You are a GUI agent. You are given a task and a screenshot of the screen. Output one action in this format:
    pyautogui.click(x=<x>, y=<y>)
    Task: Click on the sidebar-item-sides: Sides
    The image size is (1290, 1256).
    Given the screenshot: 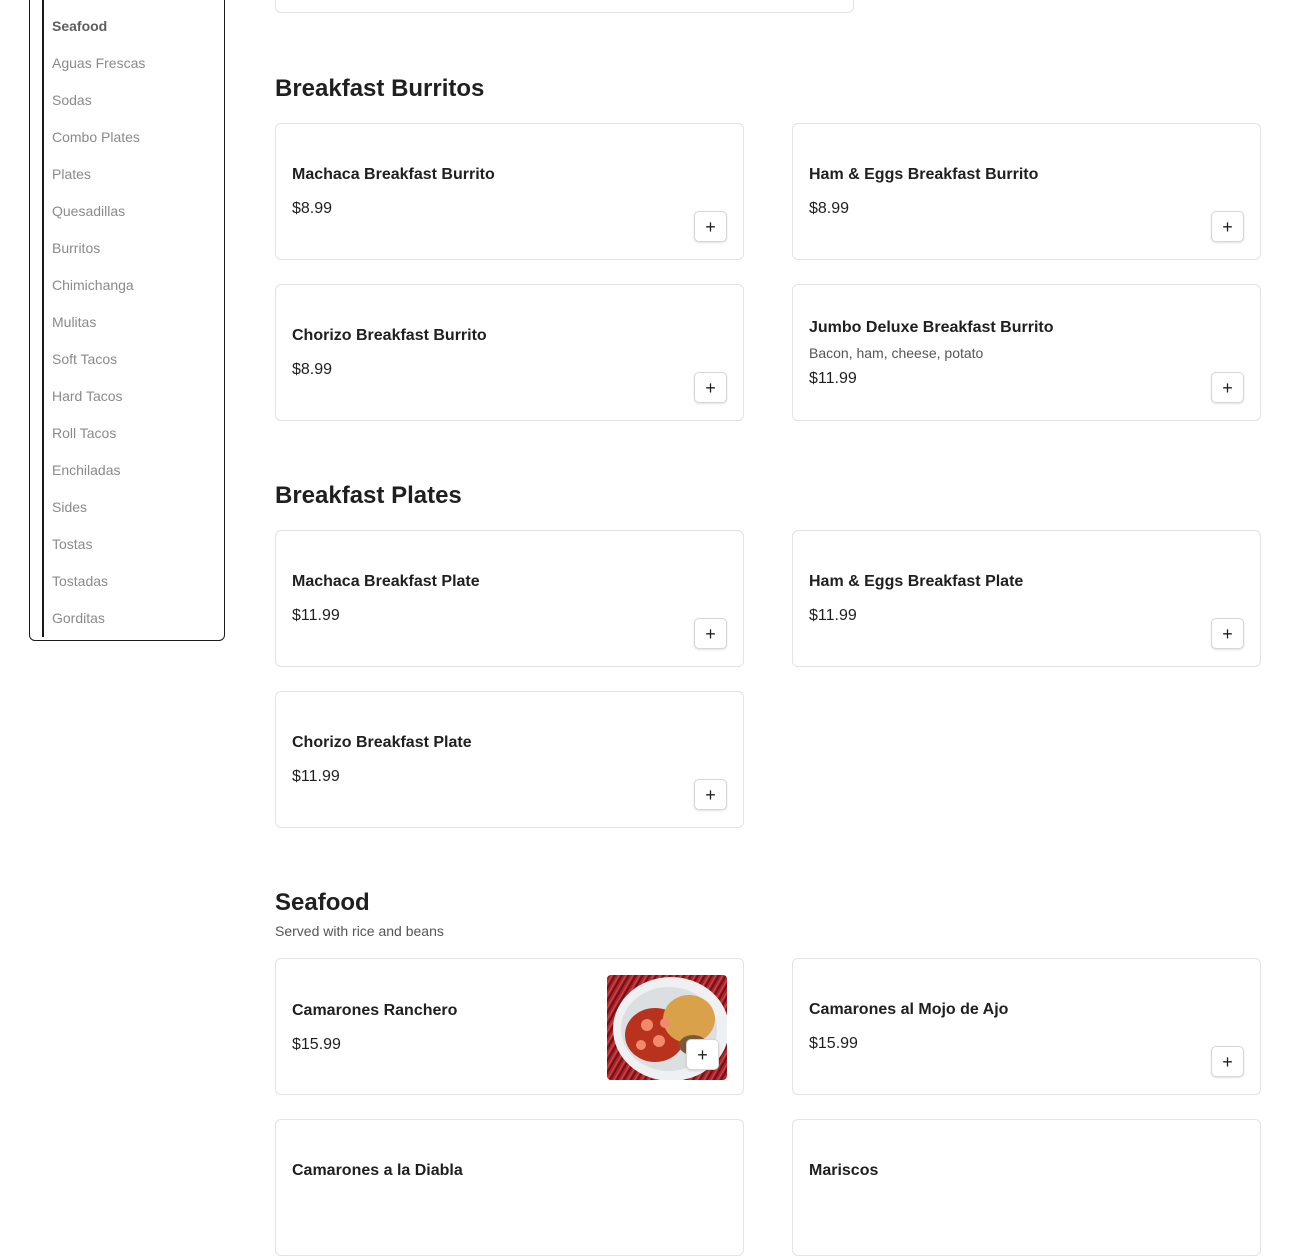 What is the action you would take?
    pyautogui.click(x=98, y=516)
    